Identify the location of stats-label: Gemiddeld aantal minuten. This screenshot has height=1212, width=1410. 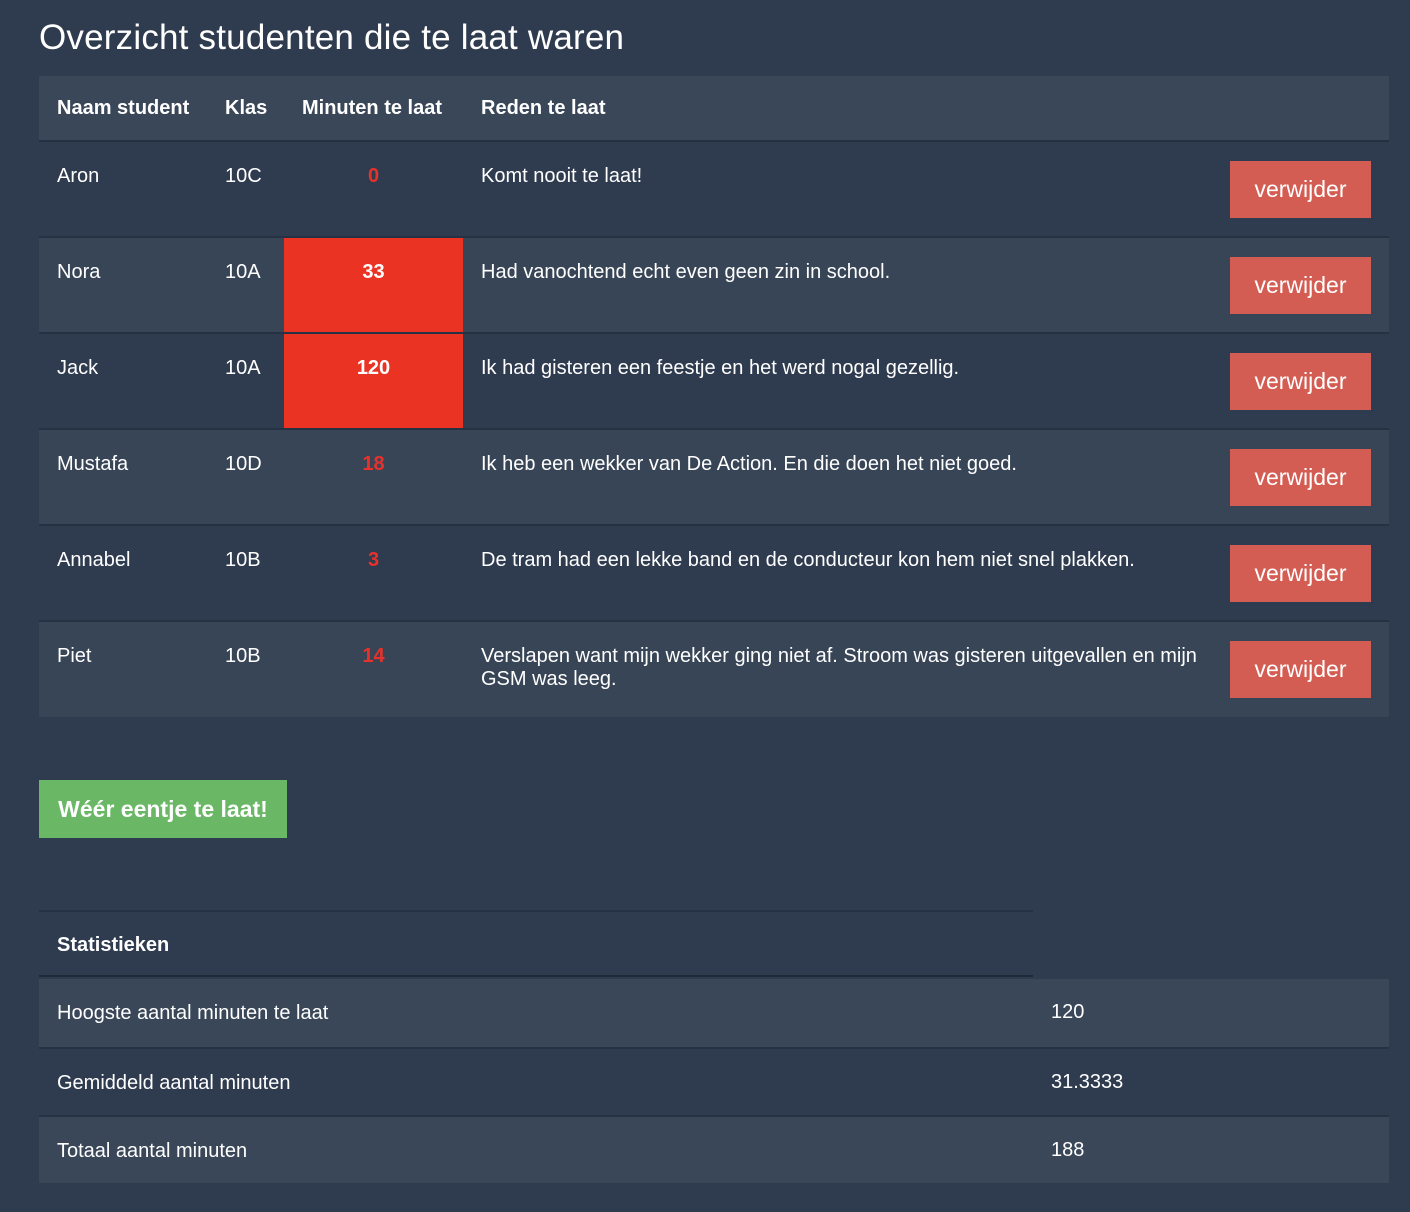
(174, 1083).